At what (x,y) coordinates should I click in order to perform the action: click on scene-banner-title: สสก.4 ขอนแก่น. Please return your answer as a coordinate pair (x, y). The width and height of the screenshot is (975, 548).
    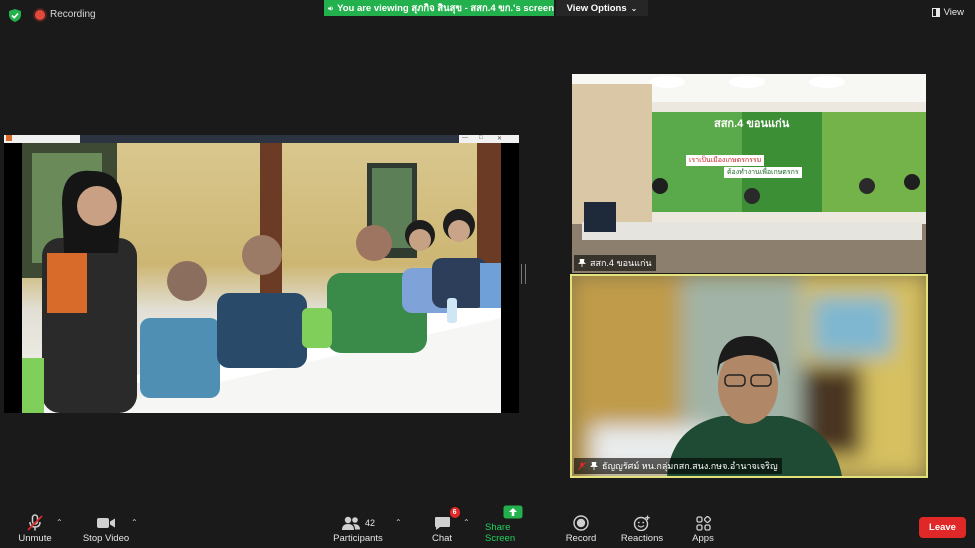
    Looking at the image, I should click on (752, 124).